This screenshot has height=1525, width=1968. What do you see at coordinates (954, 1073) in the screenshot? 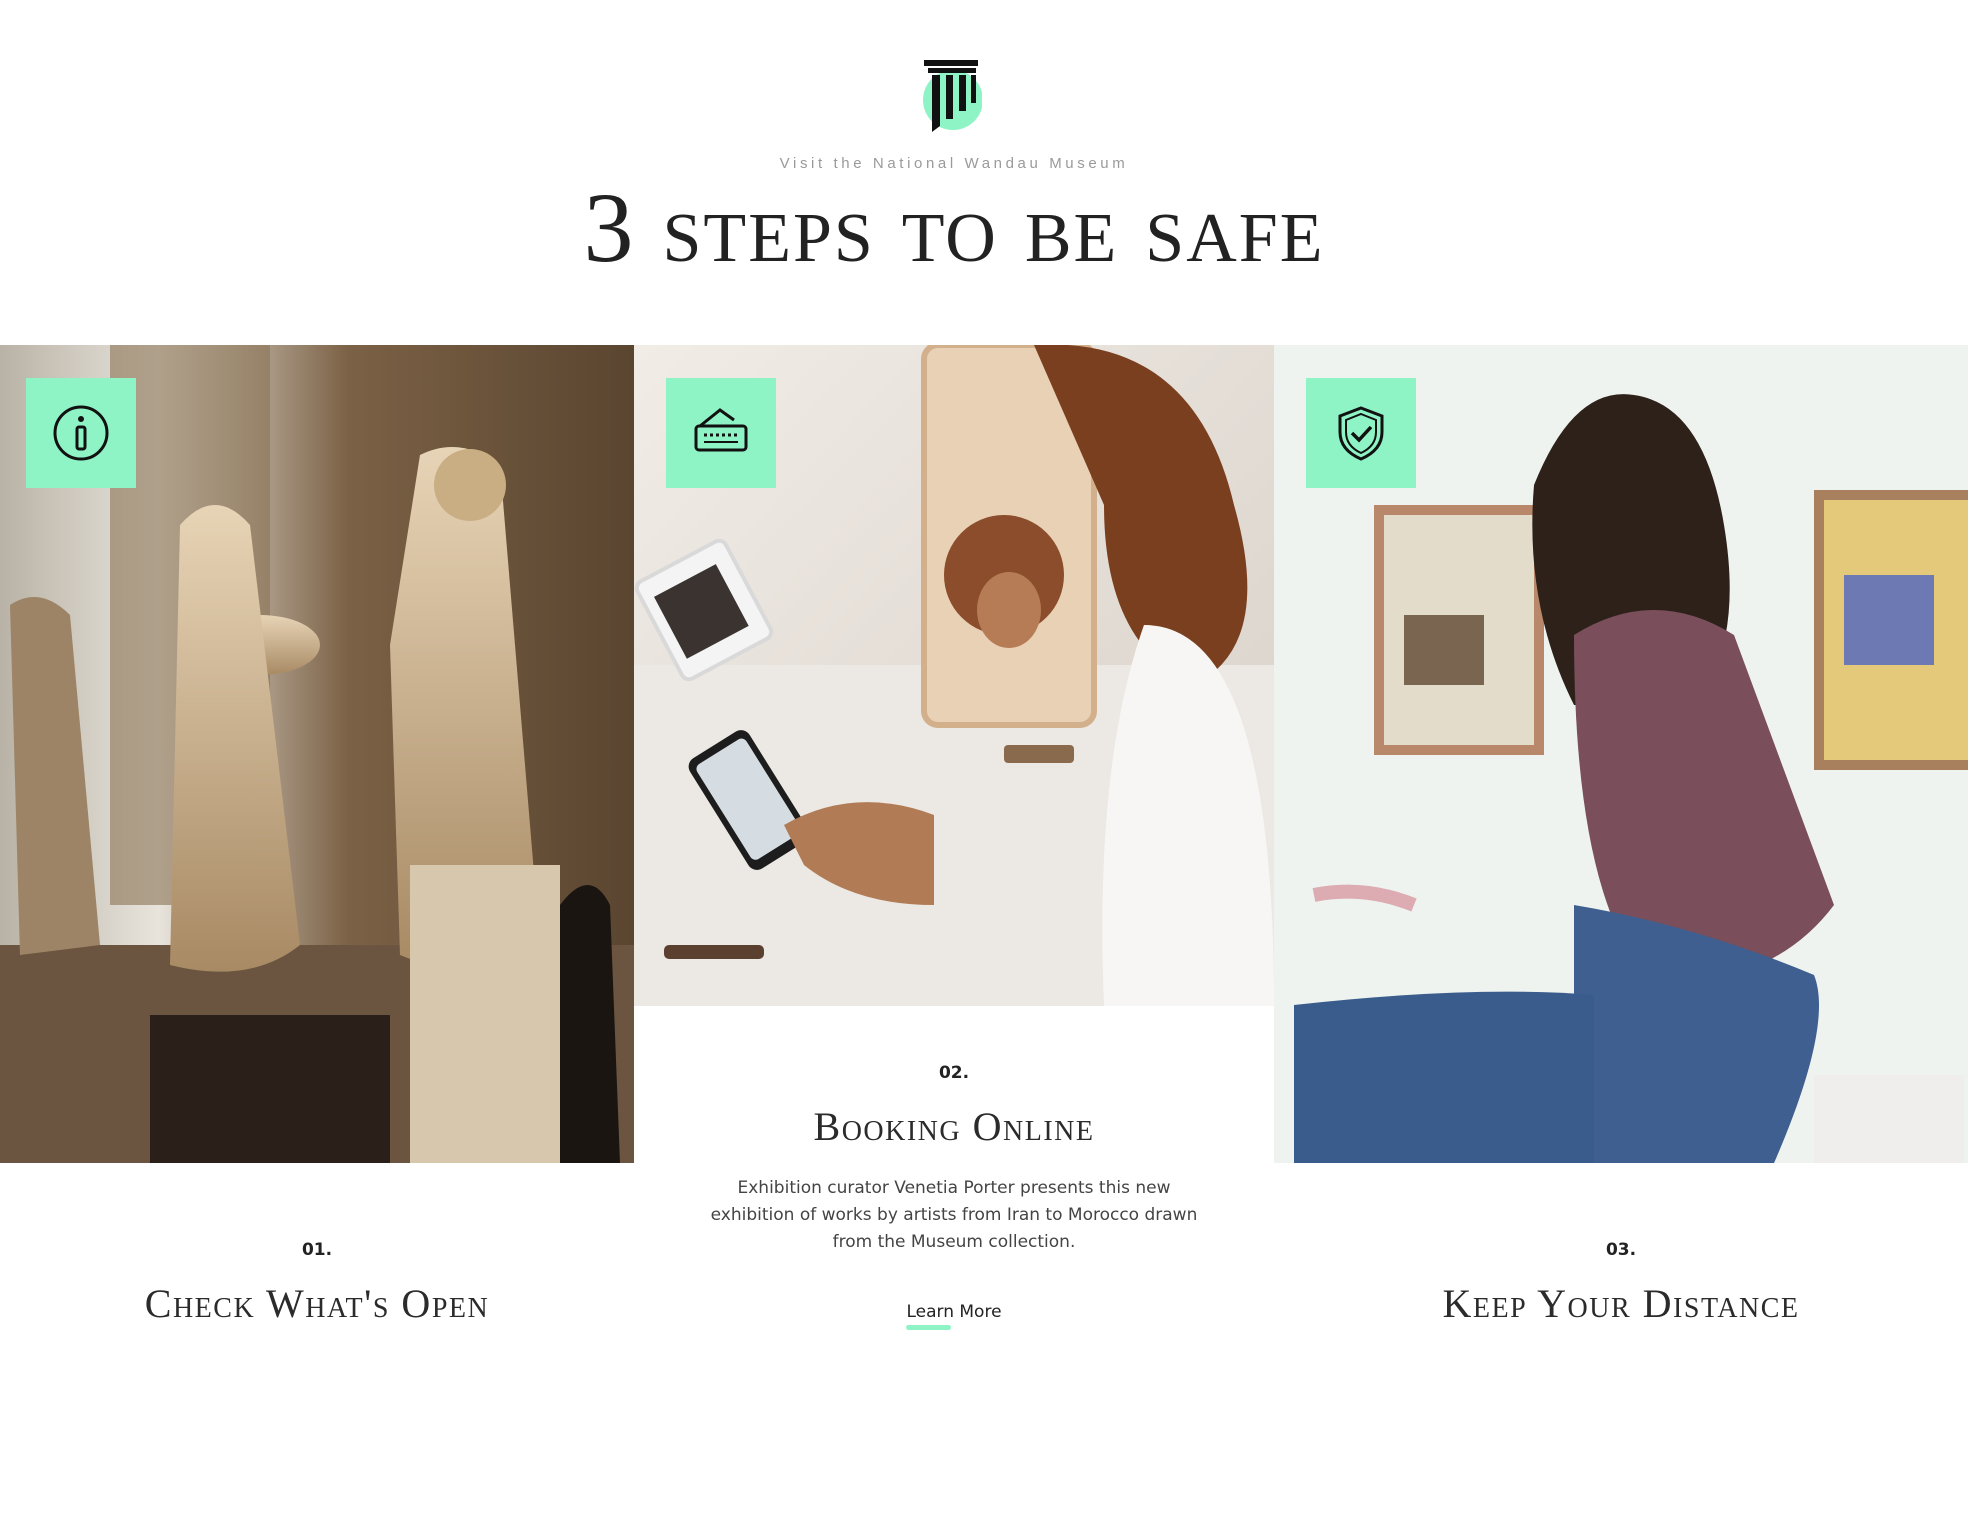
I see `step-number: 02.` at bounding box center [954, 1073].